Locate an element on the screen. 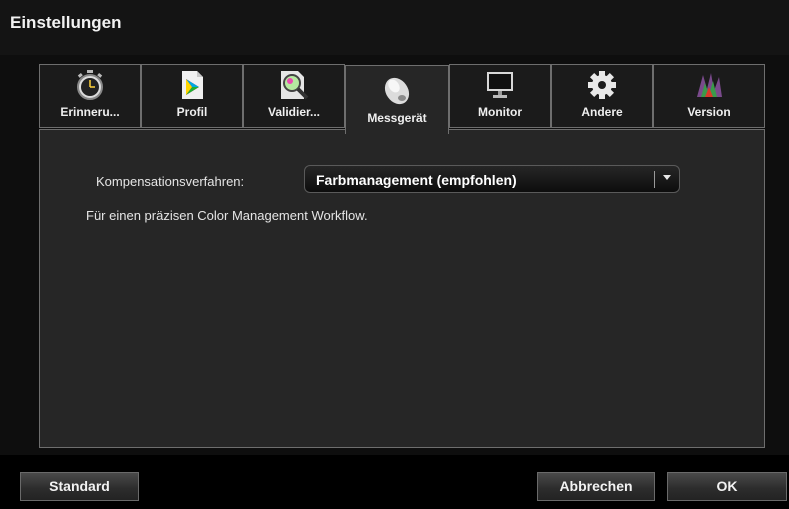  button-bar: Standard Abbrechen OK is located at coordinates (394, 482).